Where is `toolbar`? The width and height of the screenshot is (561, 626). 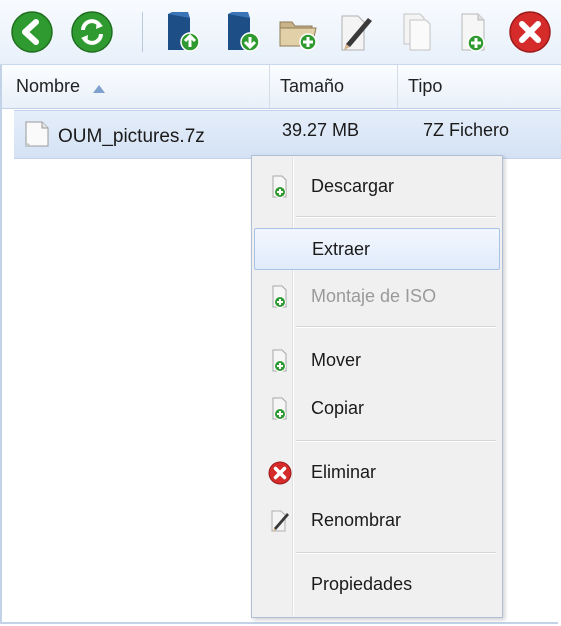
toolbar is located at coordinates (280, 32).